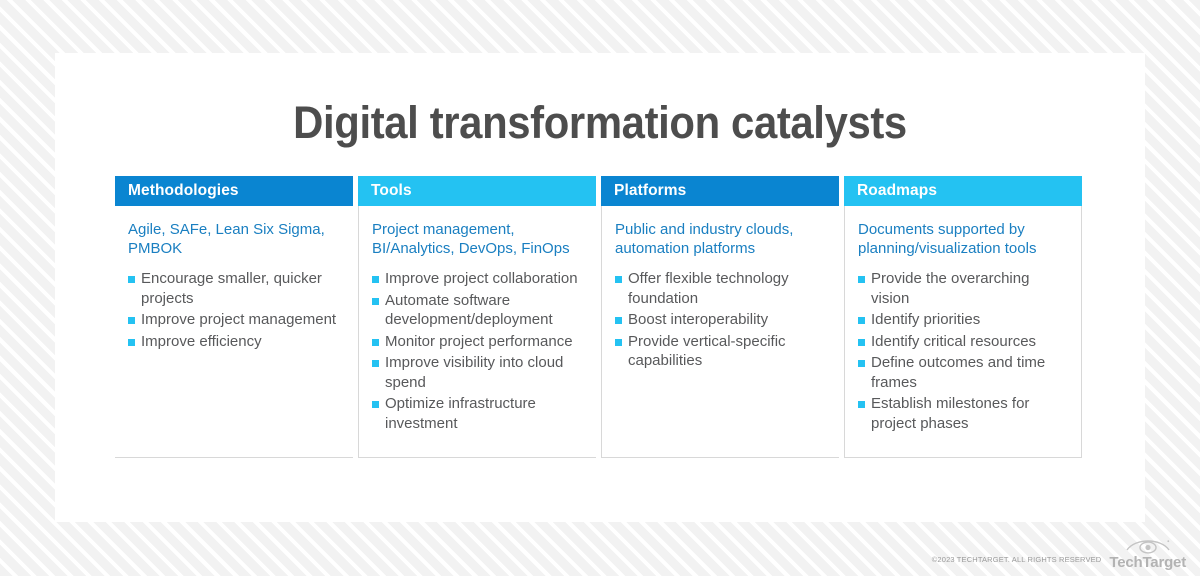  What do you see at coordinates (479, 342) in the screenshot?
I see `list-item: Monitor project performance` at bounding box center [479, 342].